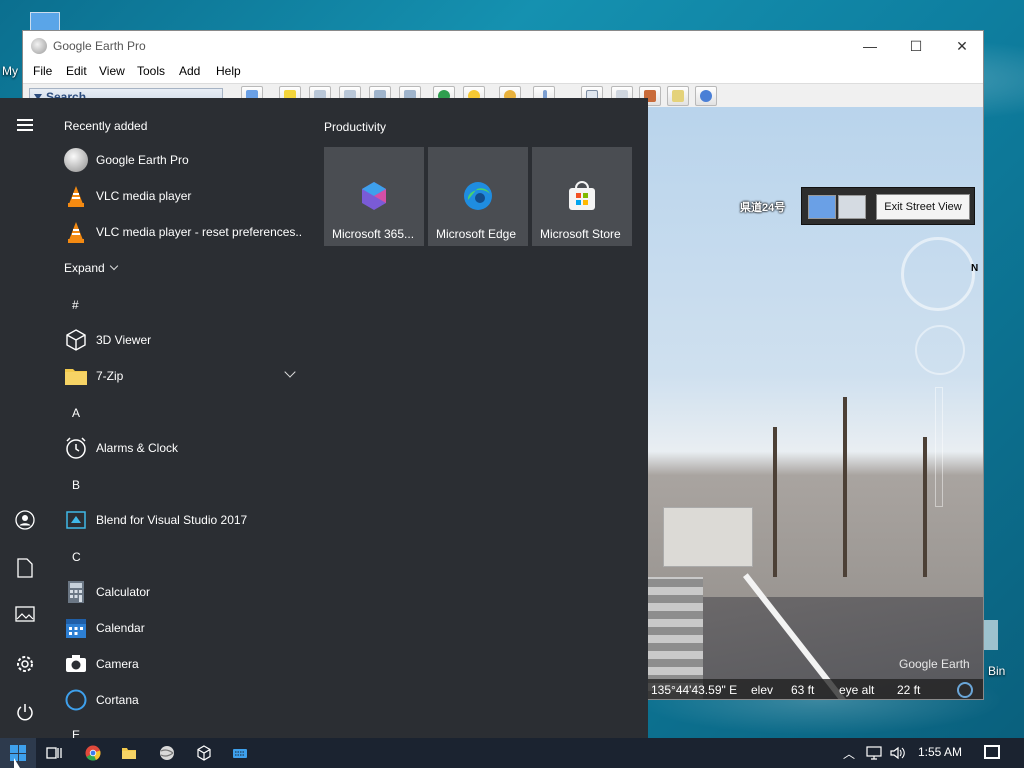 The height and width of the screenshot is (768, 1024). I want to click on app-item-calendar: Calendar, so click(183, 628).